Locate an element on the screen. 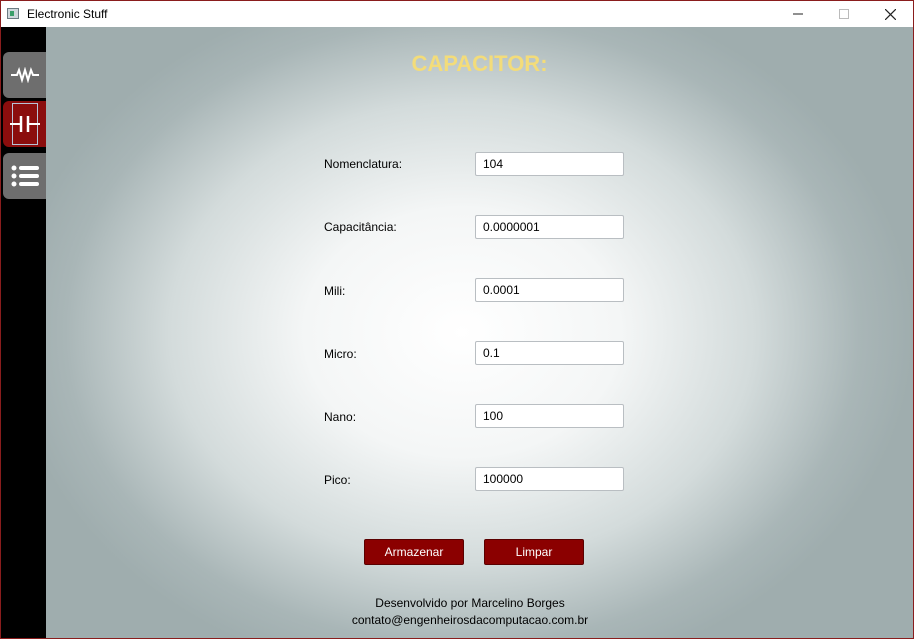 The image size is (914, 639). maximize-icon is located at coordinates (844, 14).